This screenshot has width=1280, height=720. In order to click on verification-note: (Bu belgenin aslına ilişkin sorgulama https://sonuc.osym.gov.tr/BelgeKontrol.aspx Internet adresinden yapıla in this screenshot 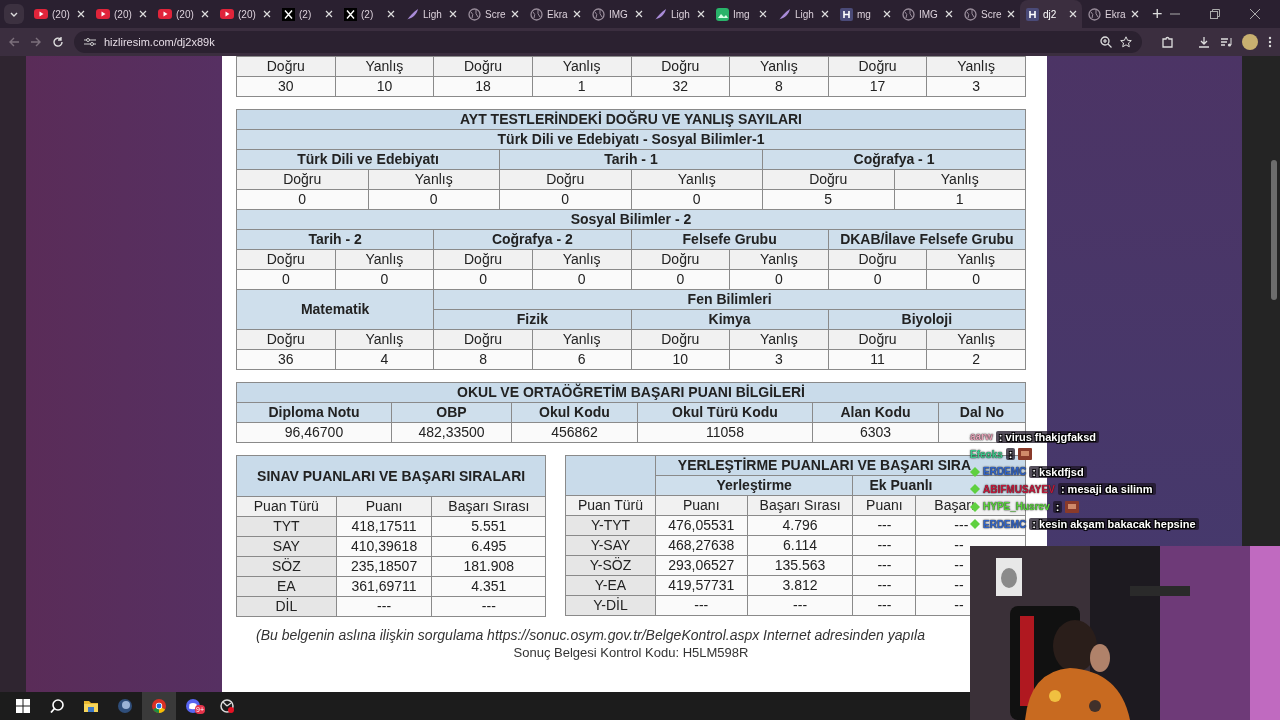, I will do `click(591, 635)`.